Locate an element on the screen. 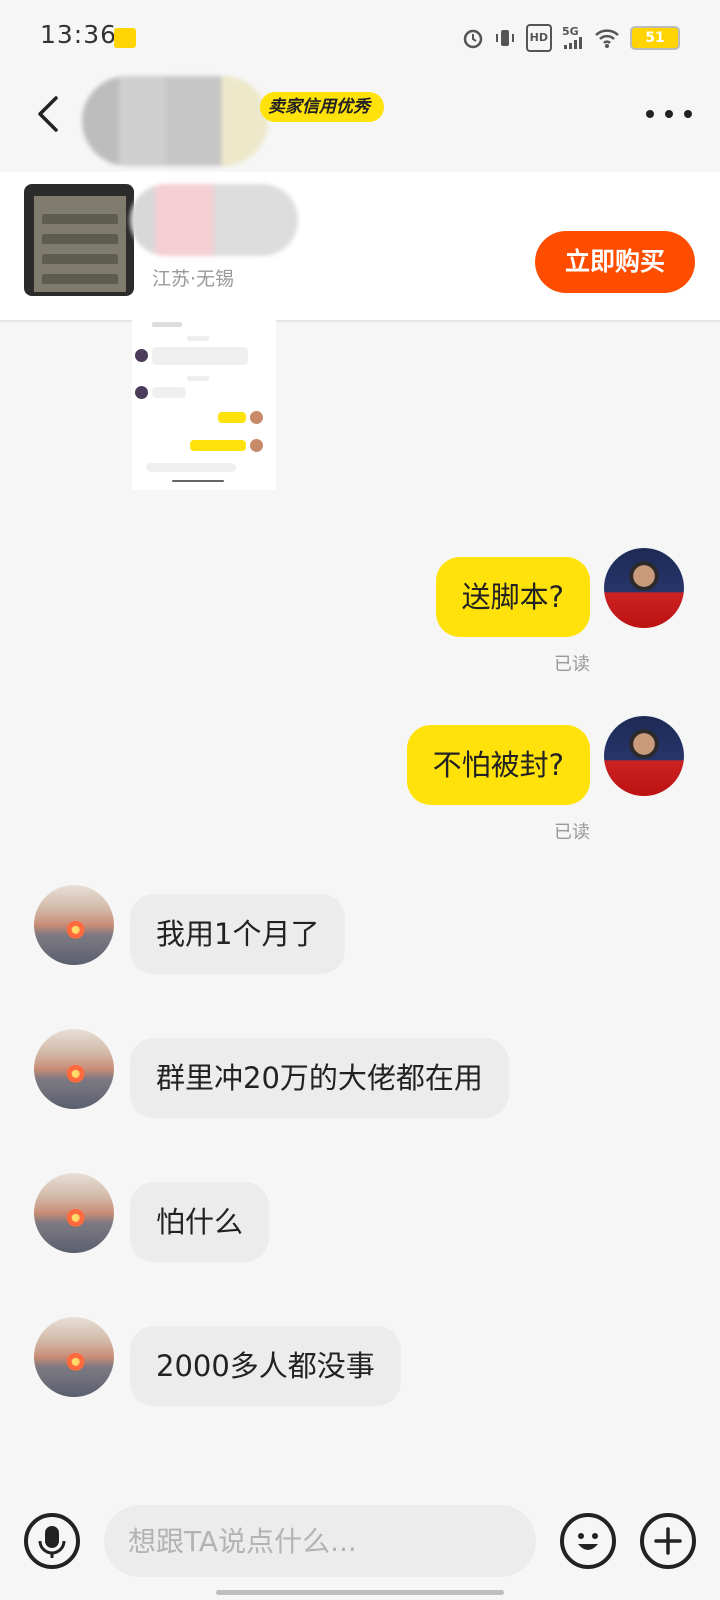 The height and width of the screenshot is (1600, 720). network-type: 5G is located at coordinates (570, 31).